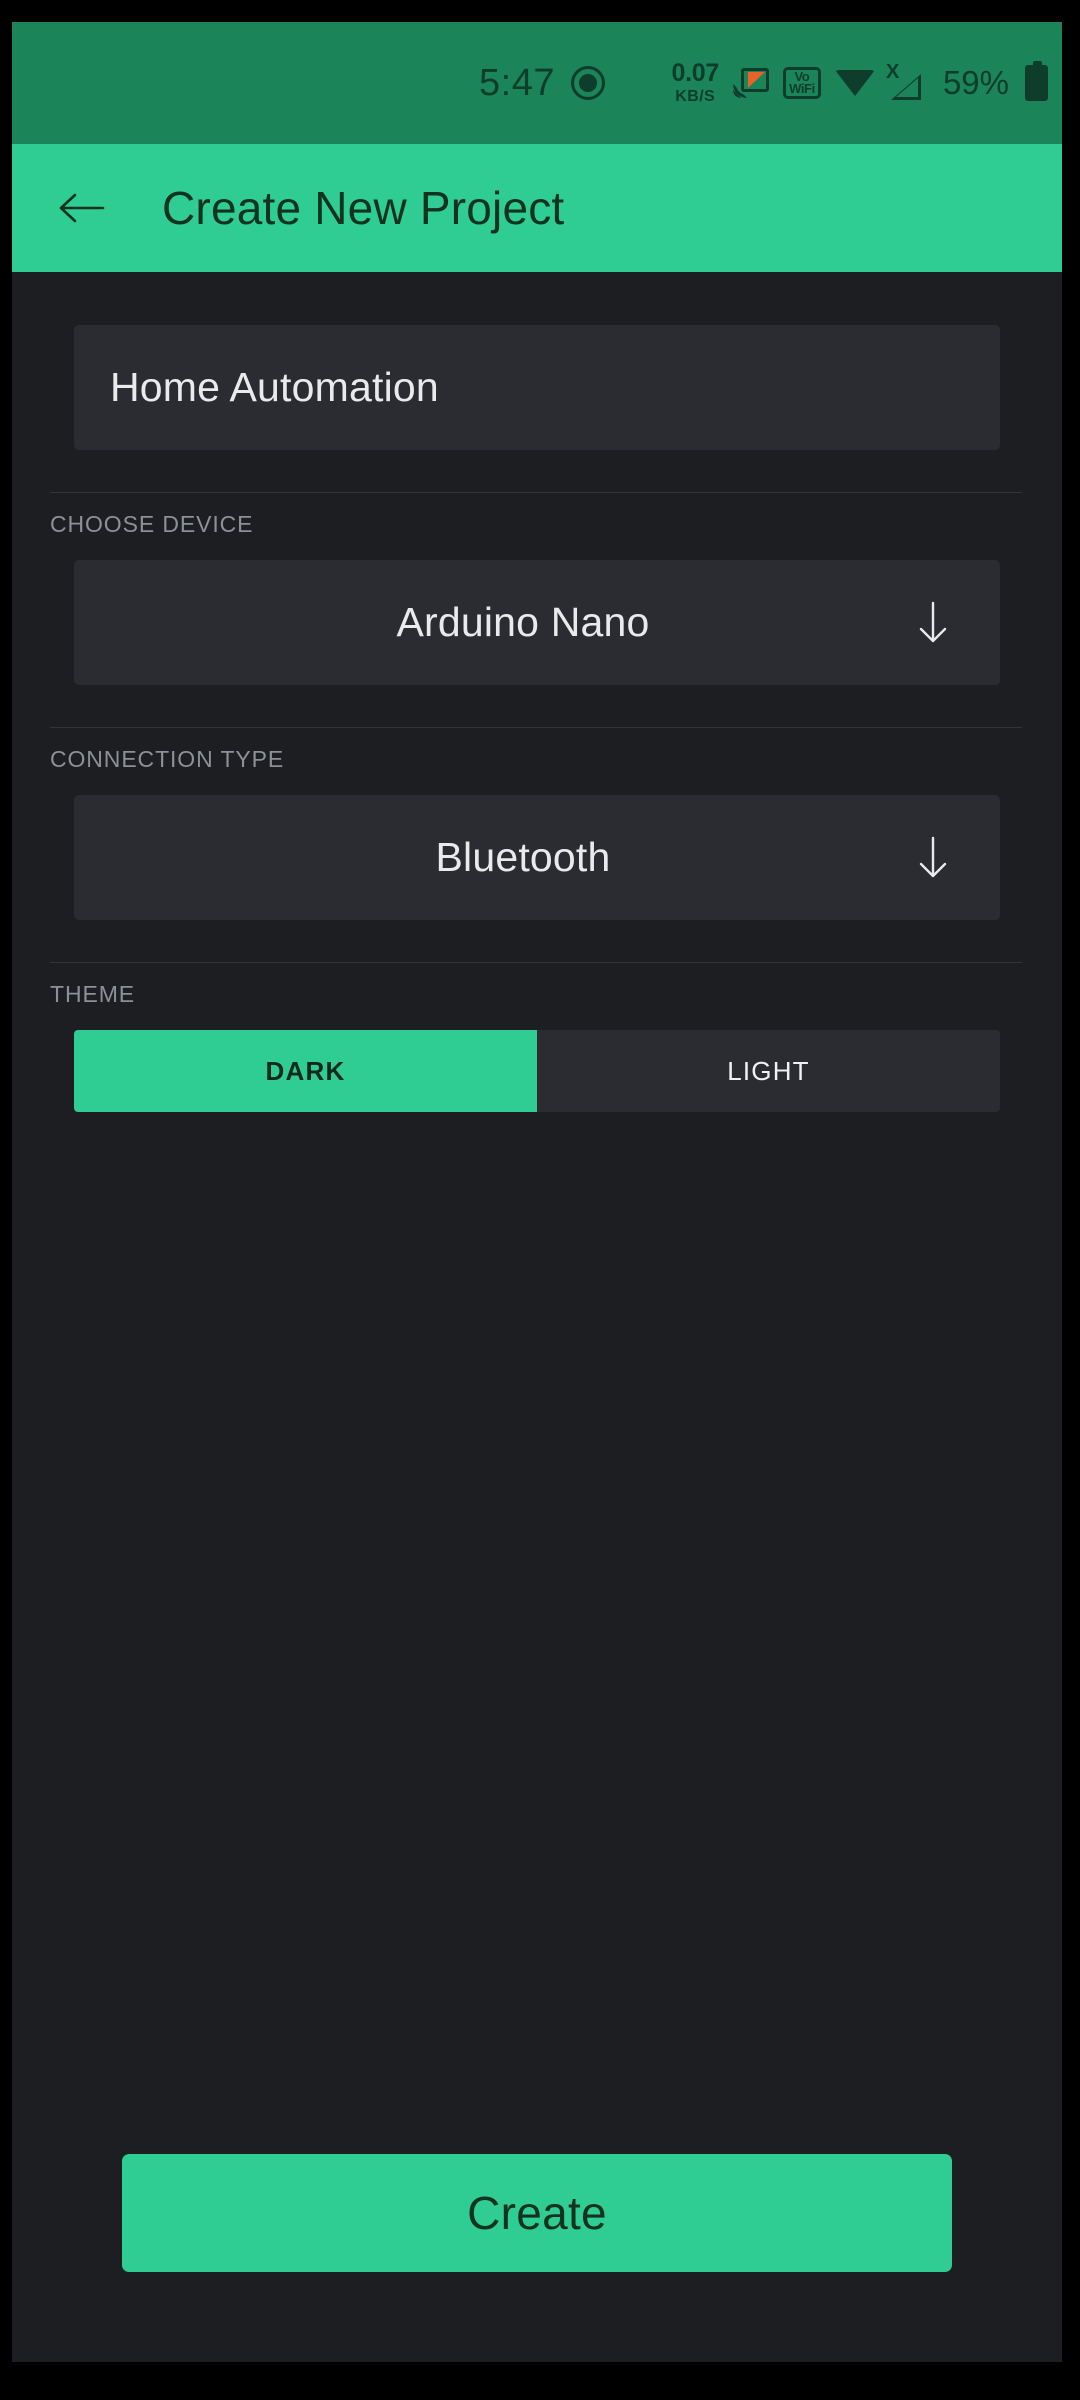 The height and width of the screenshot is (2400, 1080). I want to click on vowifi-icon-line2: WiFi, so click(802, 88).